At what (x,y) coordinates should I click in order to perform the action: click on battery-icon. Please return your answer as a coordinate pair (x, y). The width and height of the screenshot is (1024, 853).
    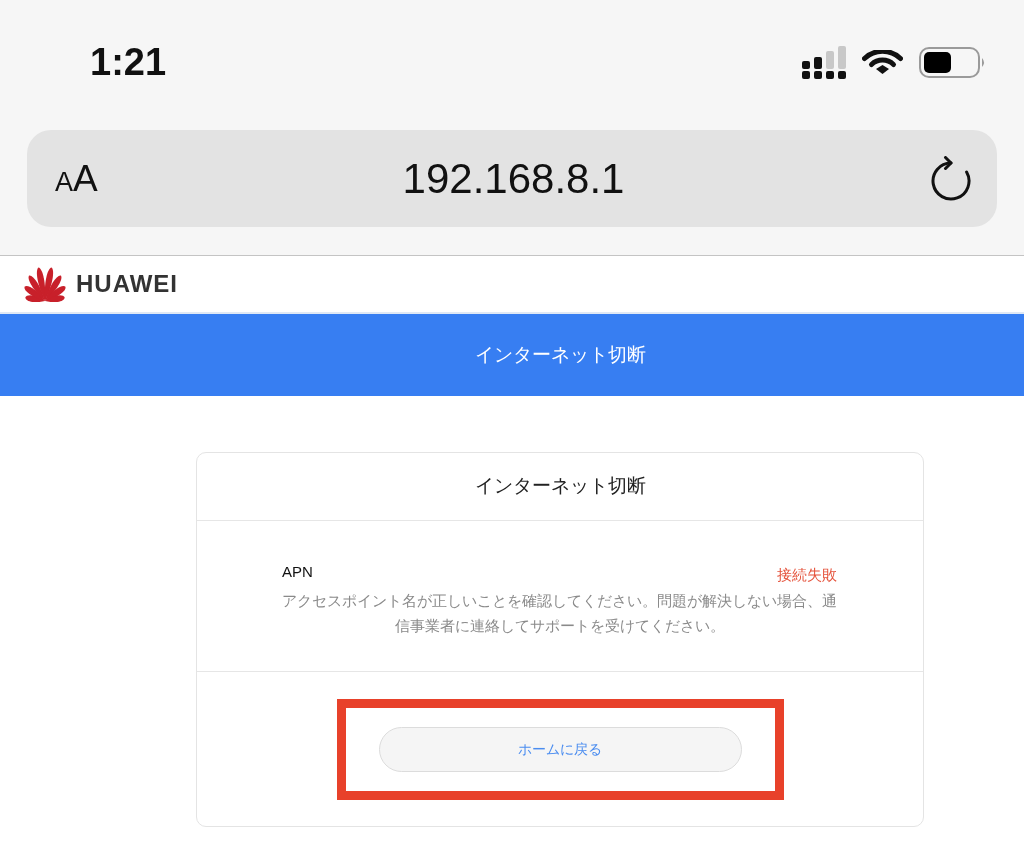
    Looking at the image, I should click on (952, 62).